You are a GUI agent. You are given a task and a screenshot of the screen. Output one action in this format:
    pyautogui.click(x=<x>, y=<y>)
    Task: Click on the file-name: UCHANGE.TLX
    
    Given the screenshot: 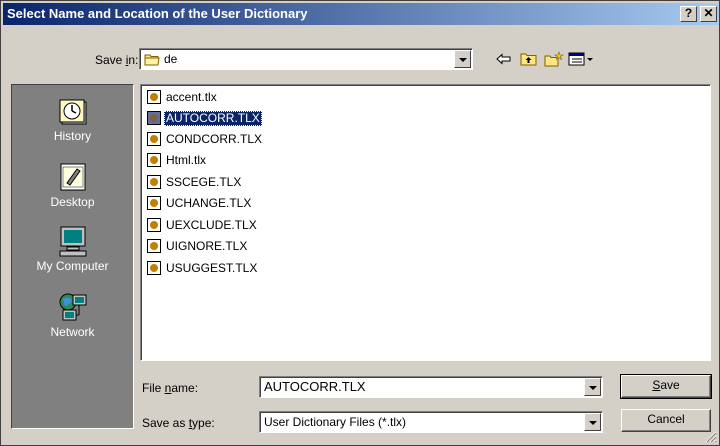 What is the action you would take?
    pyautogui.click(x=209, y=202)
    